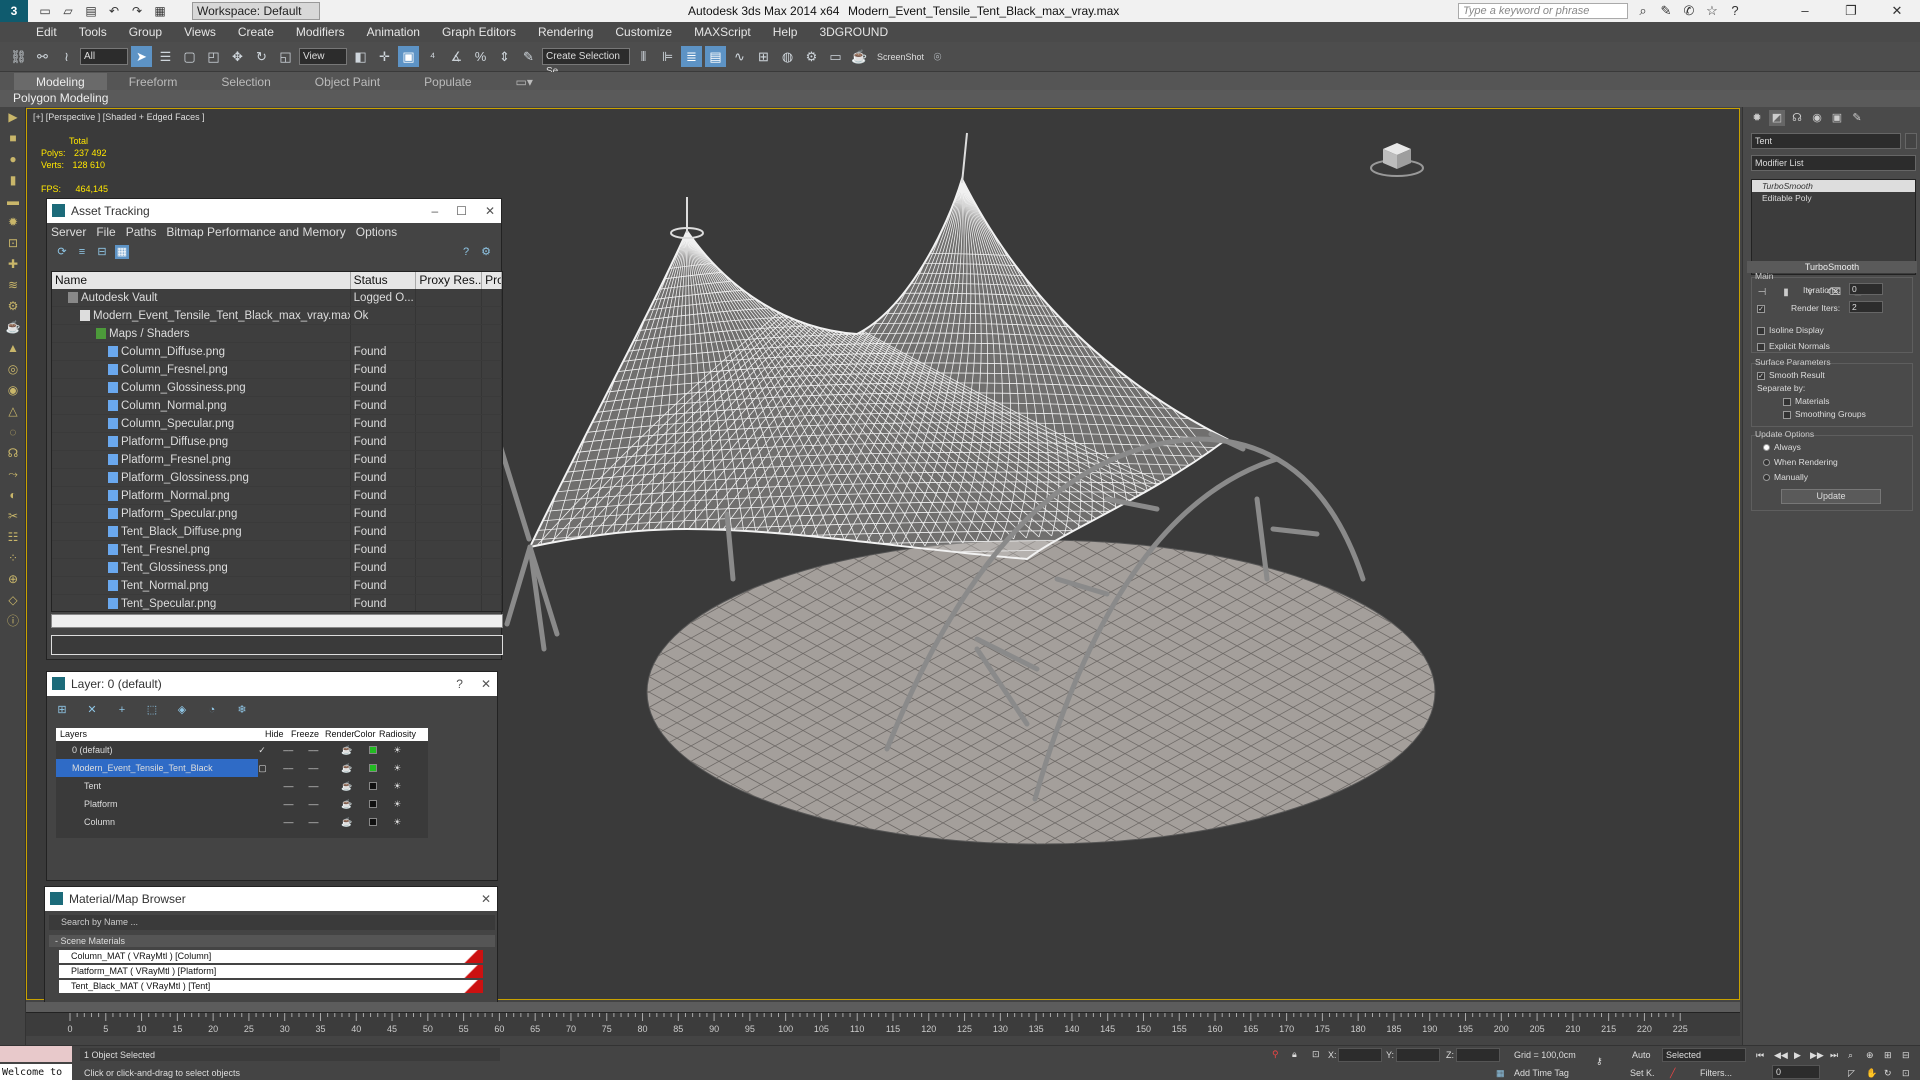  I want to click on x-coord-field, so click(1360, 1055).